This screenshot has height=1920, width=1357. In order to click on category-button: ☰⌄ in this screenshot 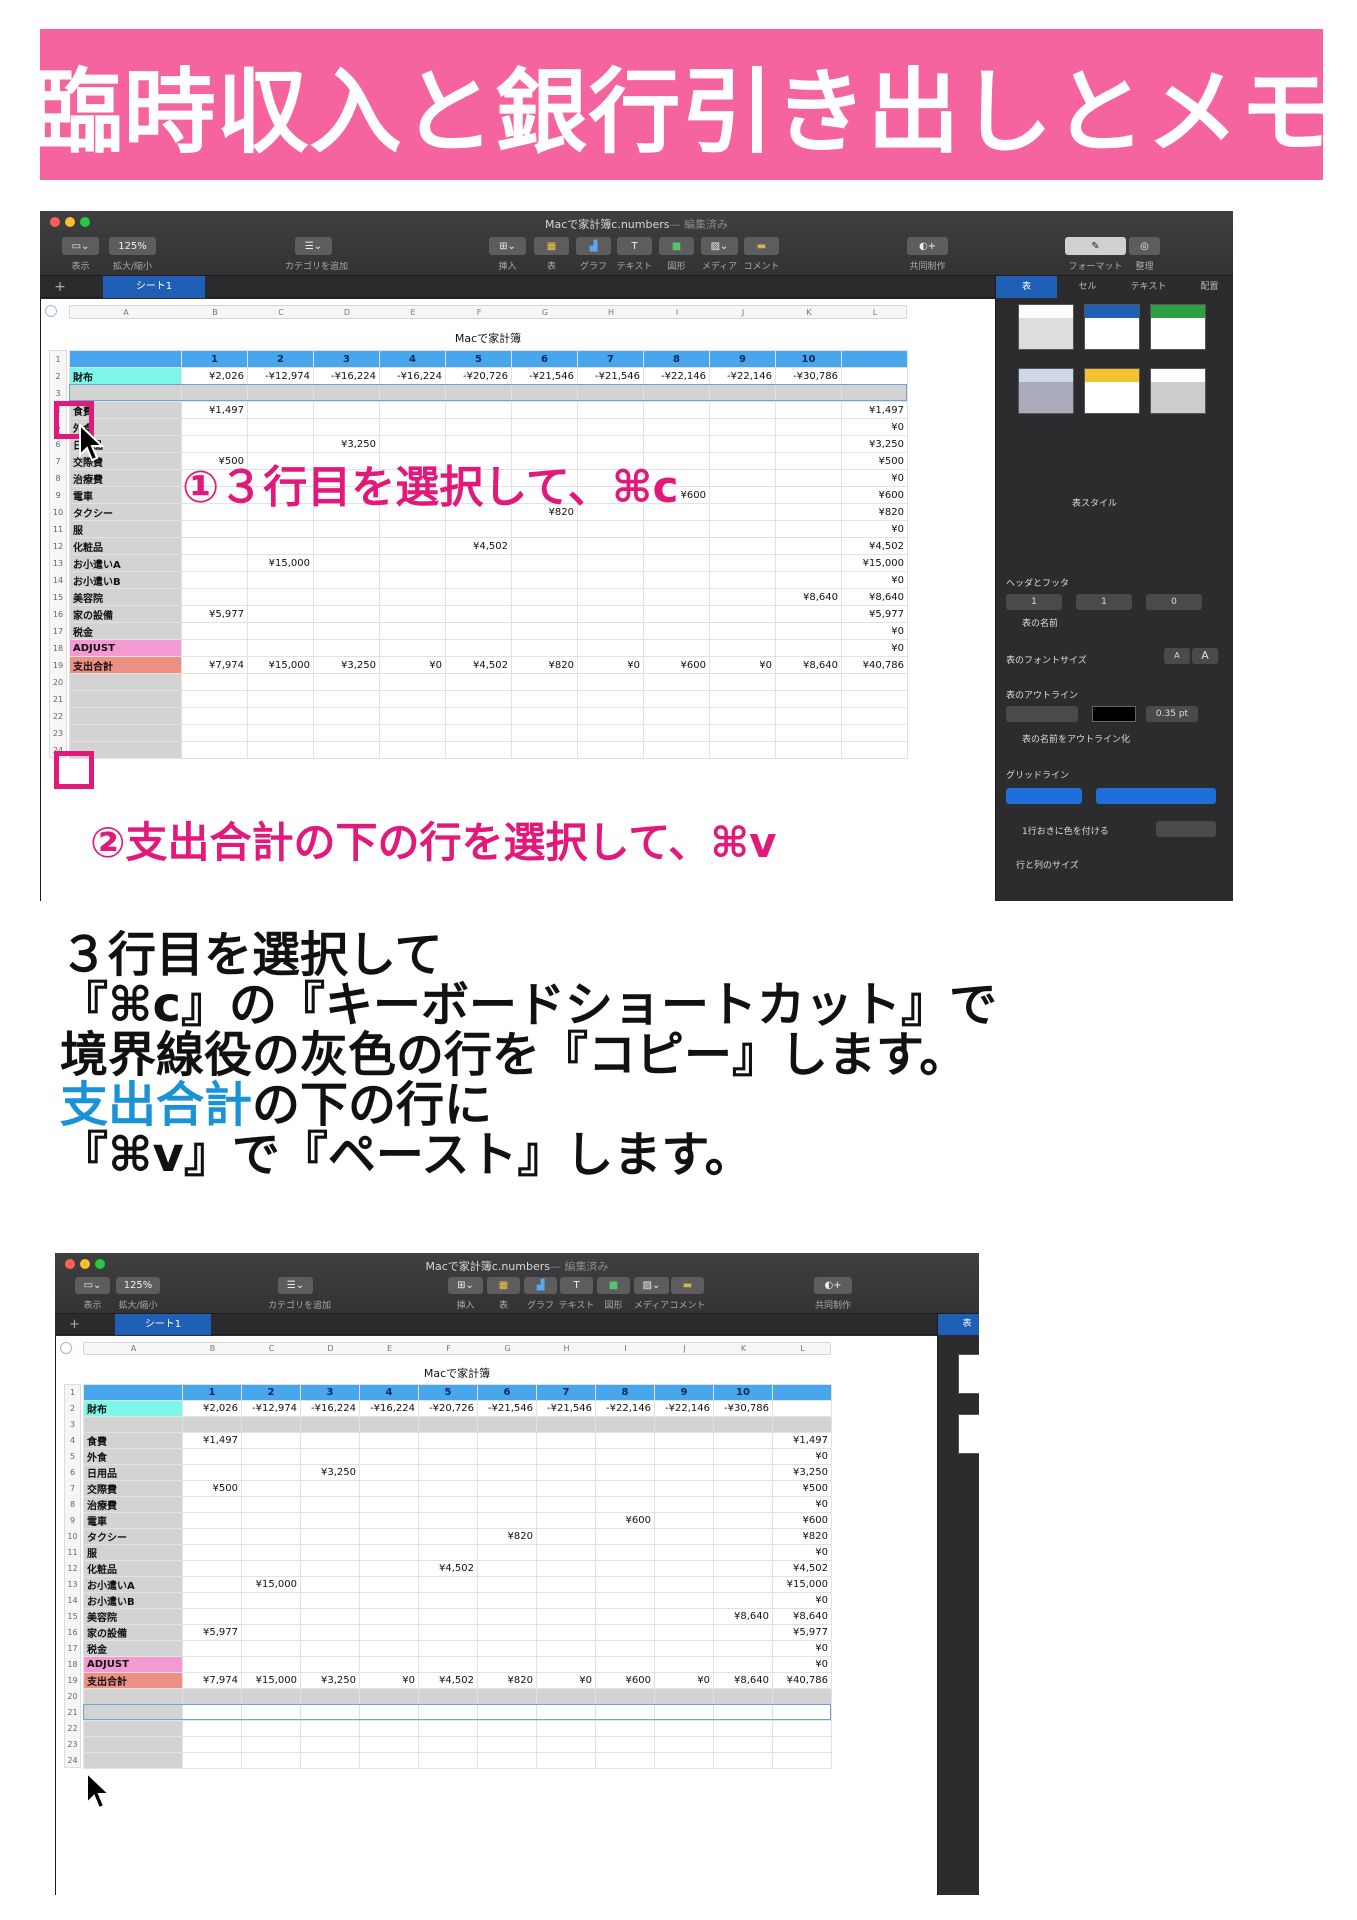, I will do `click(295, 1285)`.